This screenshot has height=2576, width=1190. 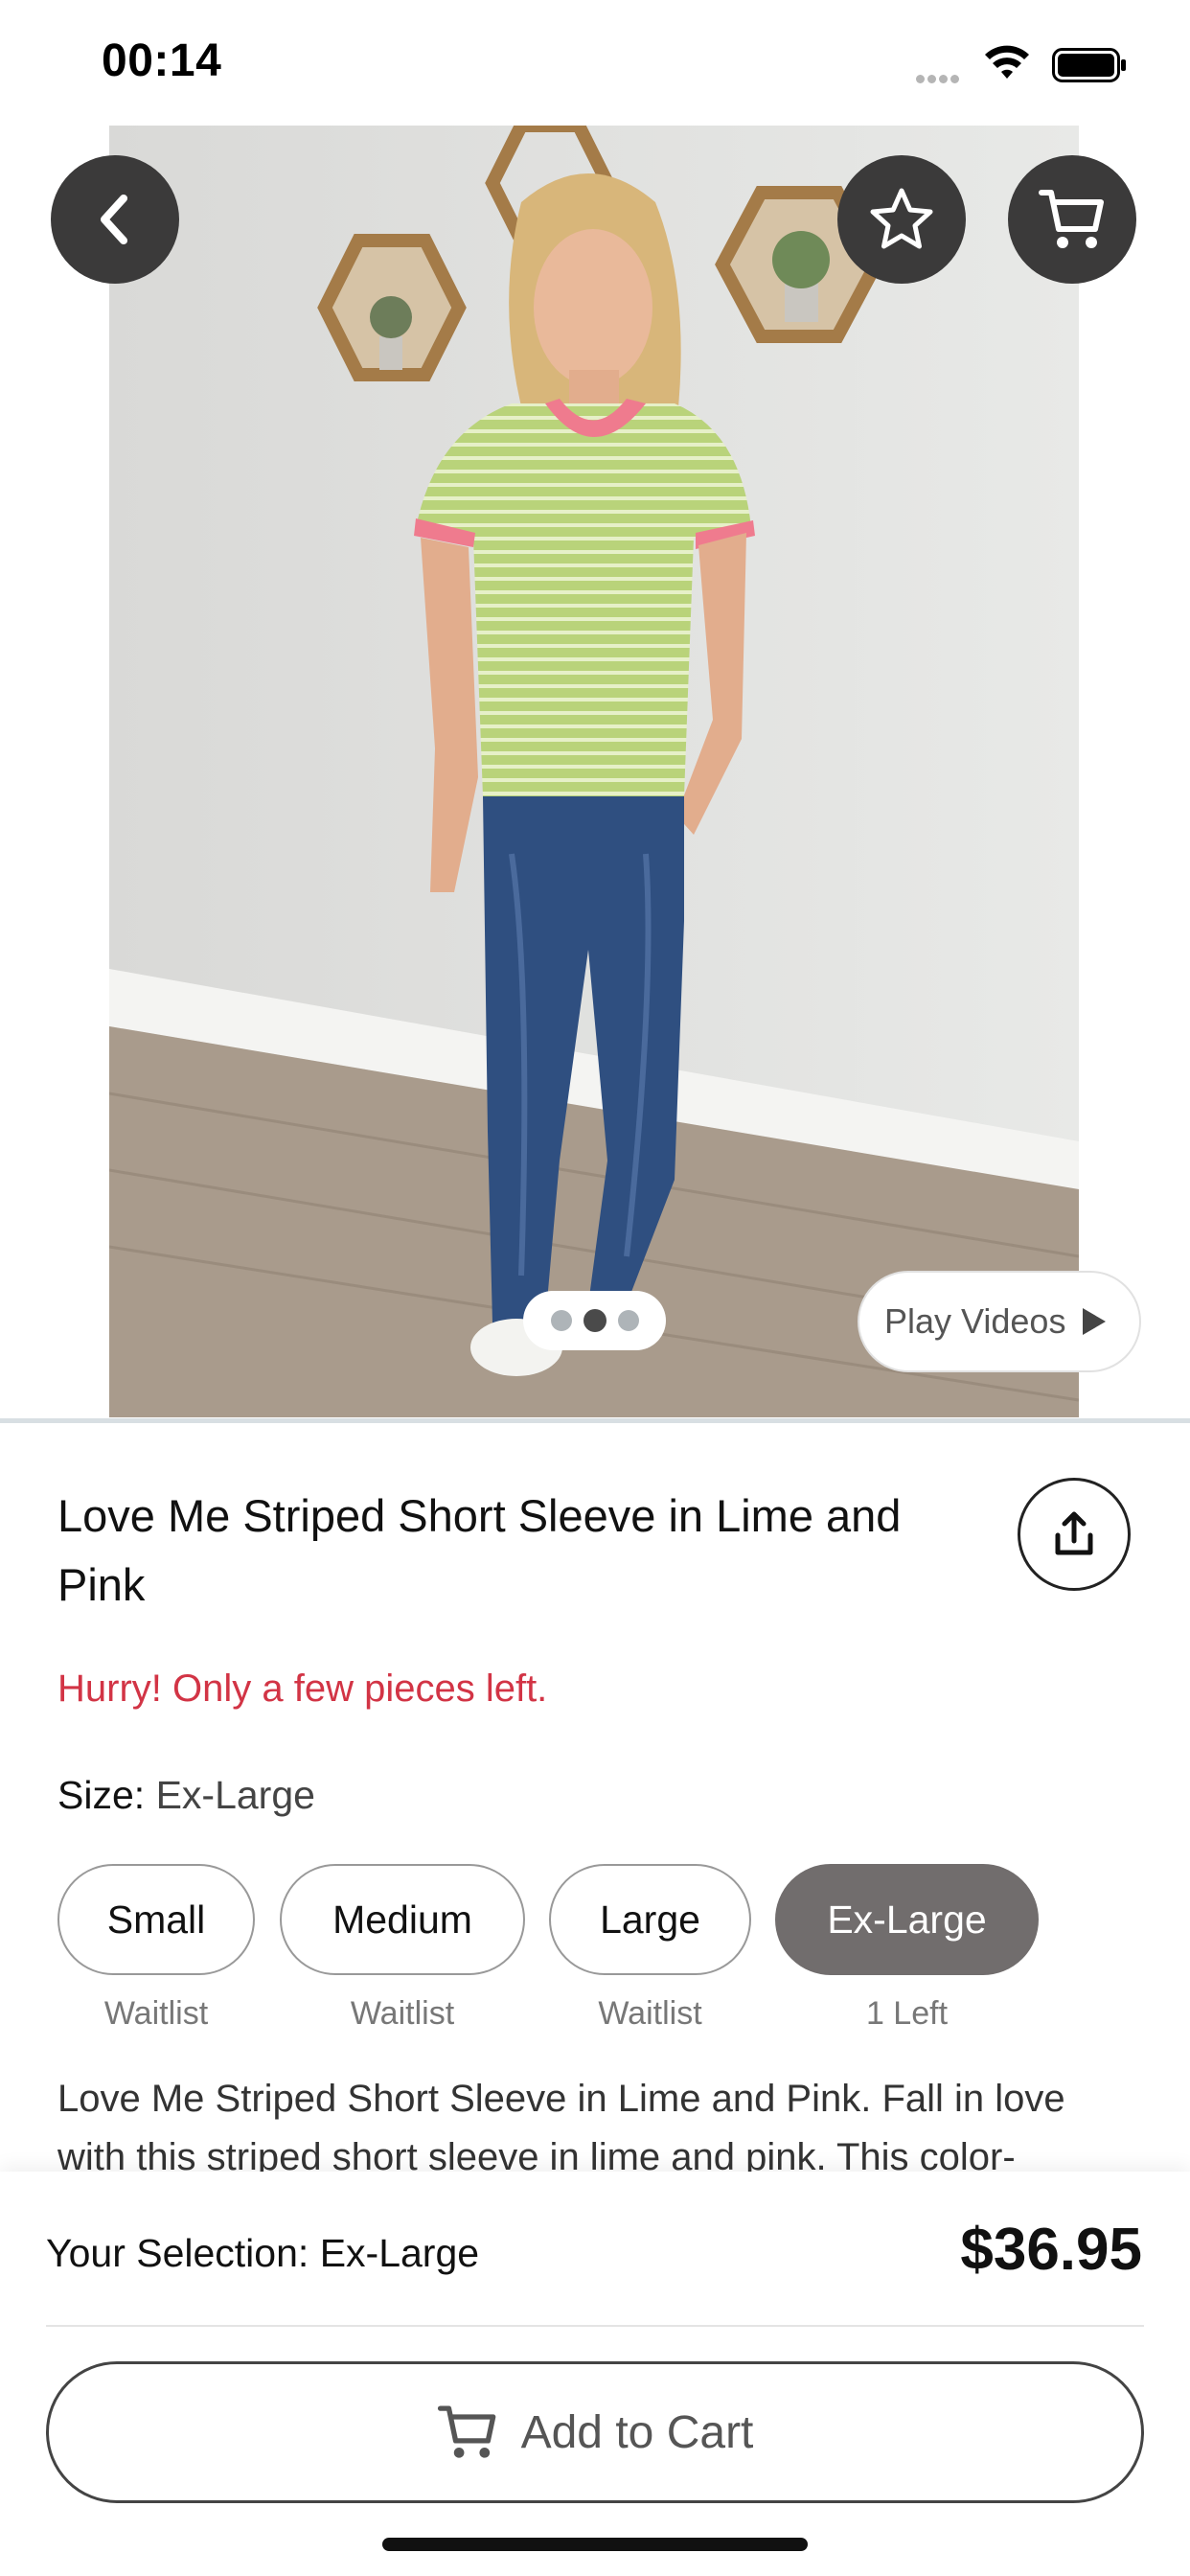 What do you see at coordinates (939, 79) in the screenshot?
I see `signal-icon` at bounding box center [939, 79].